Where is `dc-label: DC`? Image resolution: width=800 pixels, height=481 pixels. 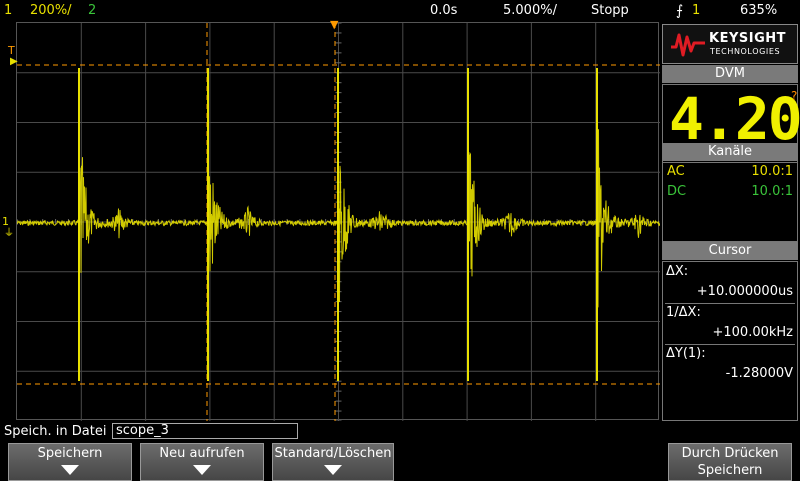 dc-label: DC is located at coordinates (677, 191).